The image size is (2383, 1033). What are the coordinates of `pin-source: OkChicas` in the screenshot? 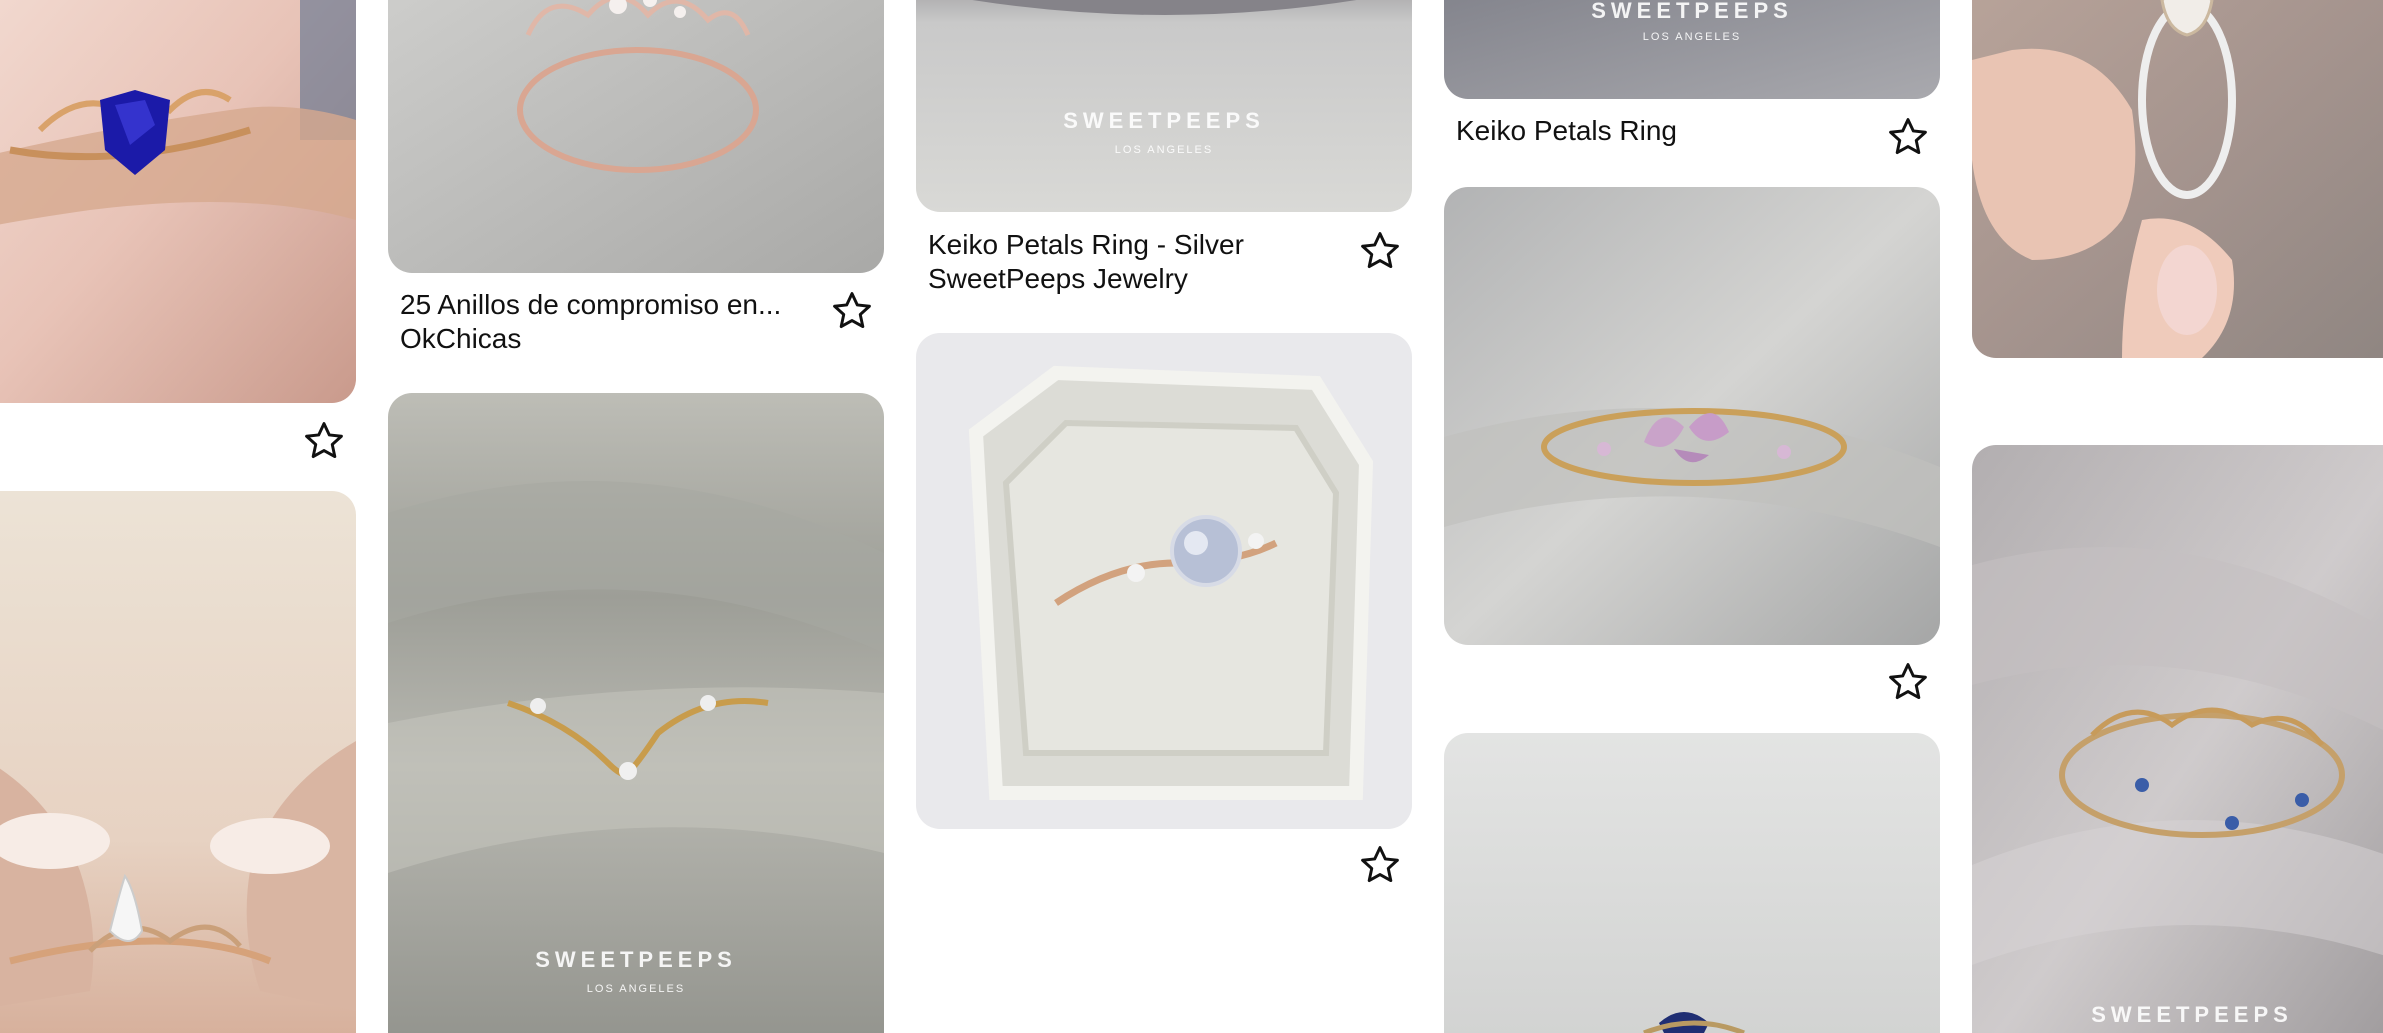 It's located at (460, 339).